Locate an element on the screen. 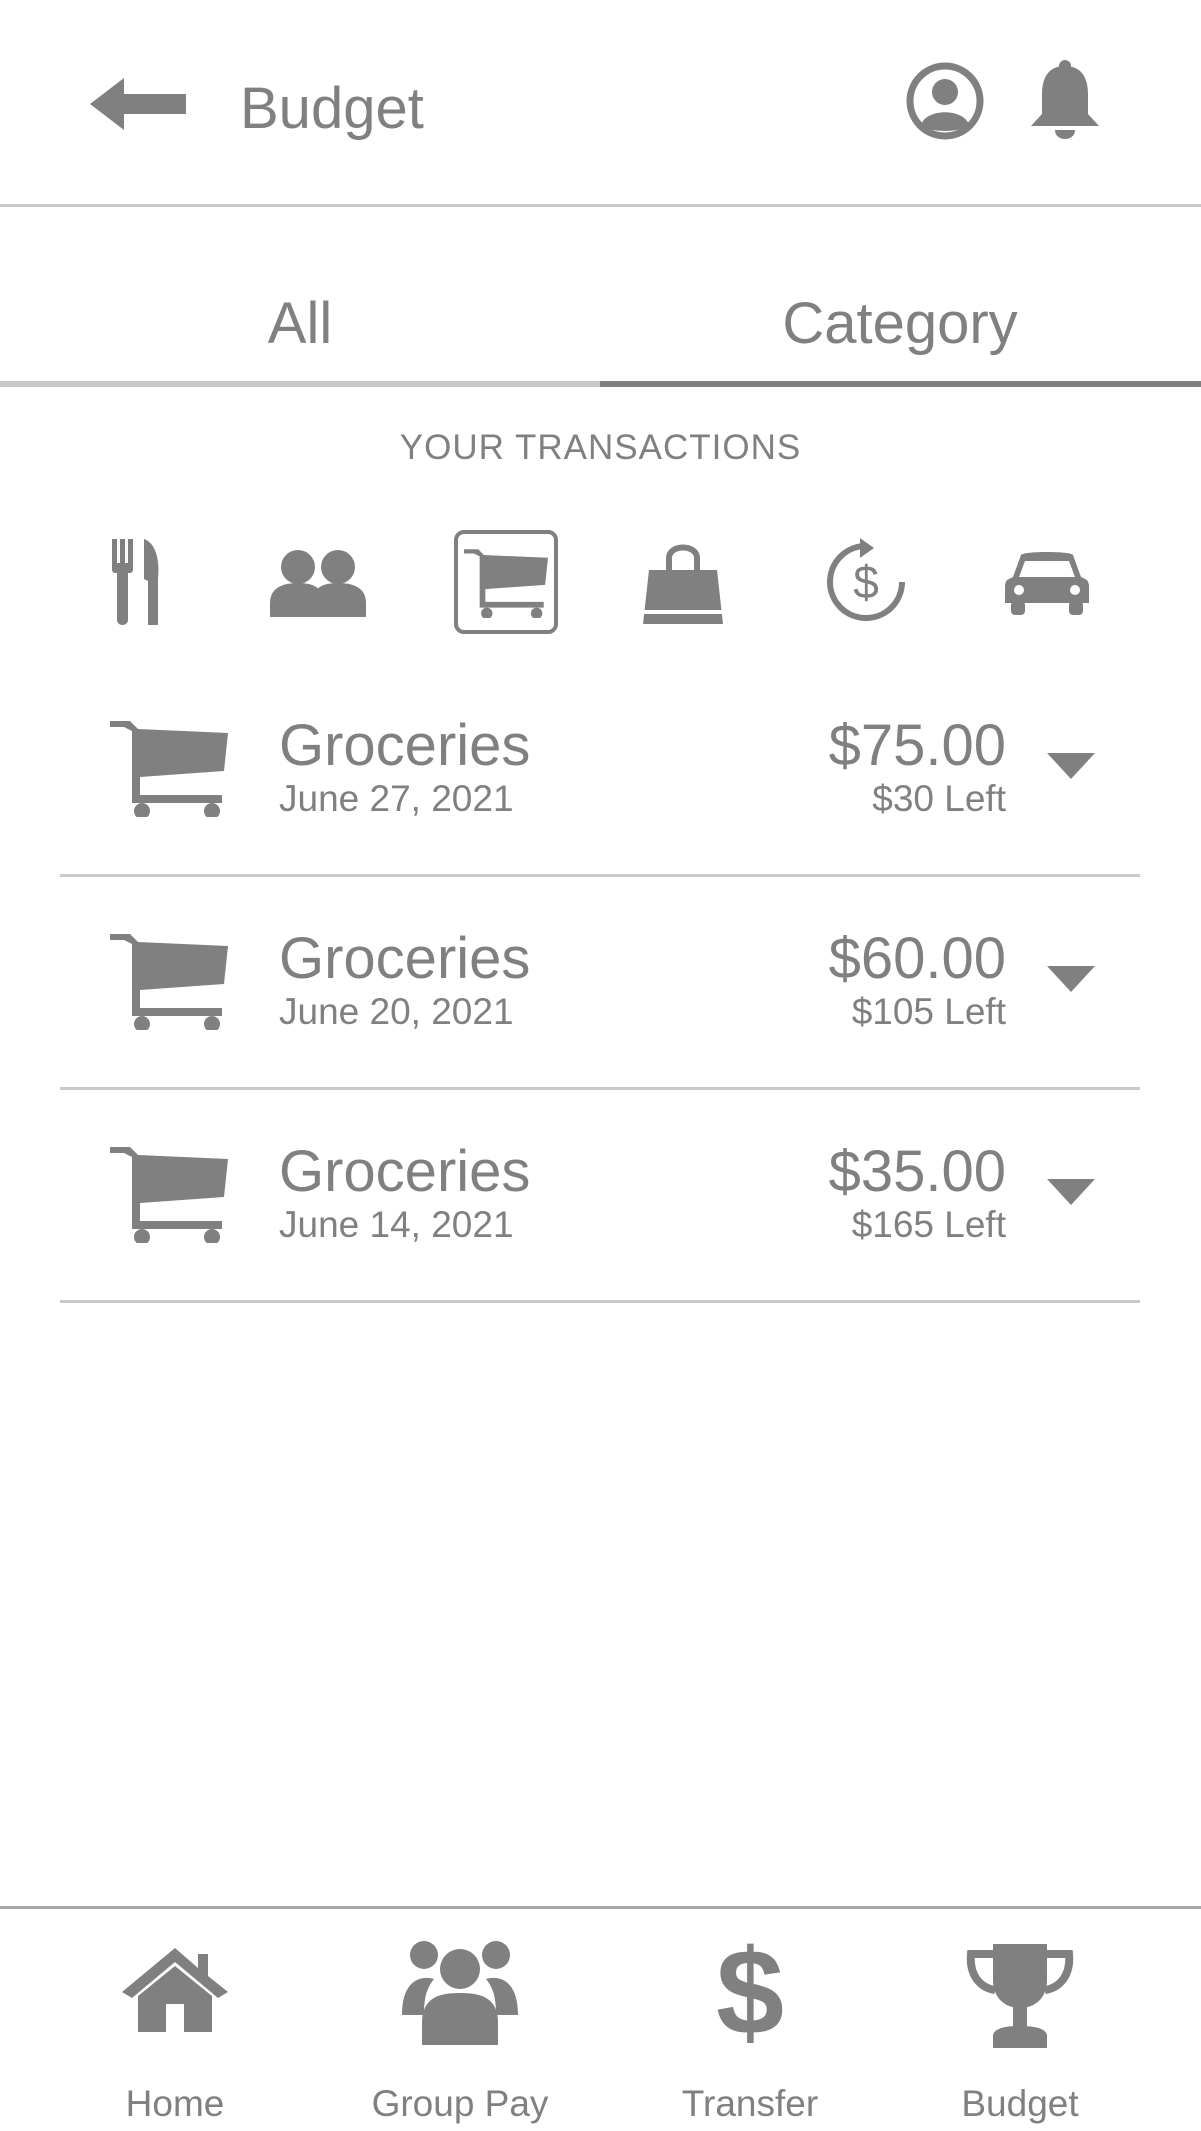  nav-label: Budget is located at coordinates (1020, 2103).